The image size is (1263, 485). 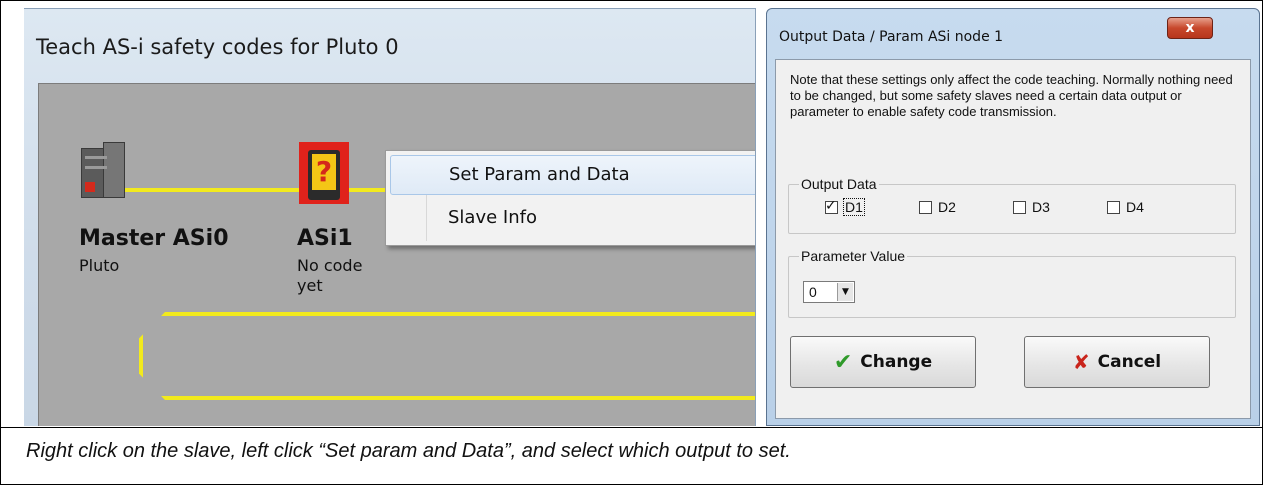 What do you see at coordinates (217, 47) in the screenshot?
I see `teach-window-title: Teach AS-i safety codes for Pluto 0` at bounding box center [217, 47].